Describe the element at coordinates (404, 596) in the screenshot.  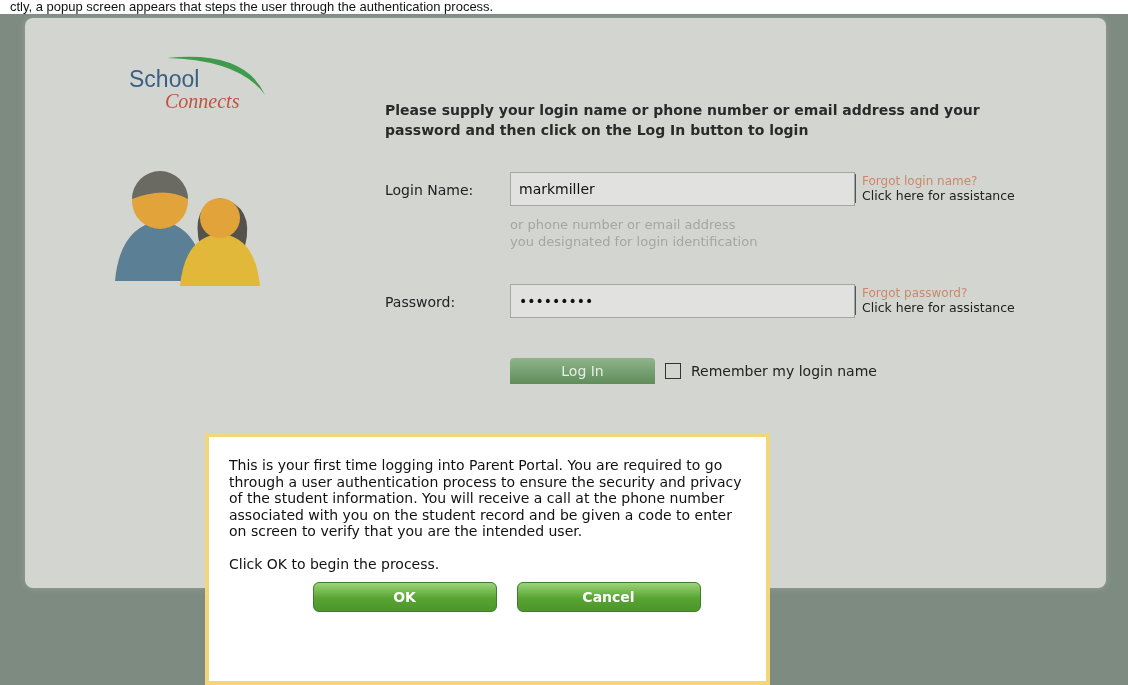
I see `dialog-button: OK` at that location.